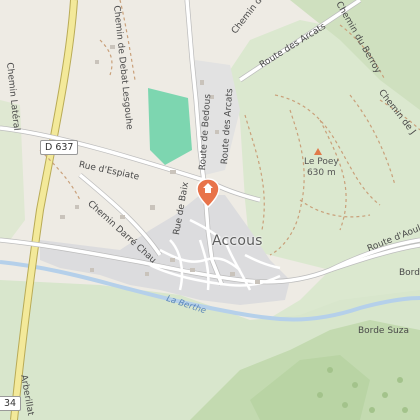  What do you see at coordinates (409, 273) in the screenshot?
I see `label-borde: Borde` at bounding box center [409, 273].